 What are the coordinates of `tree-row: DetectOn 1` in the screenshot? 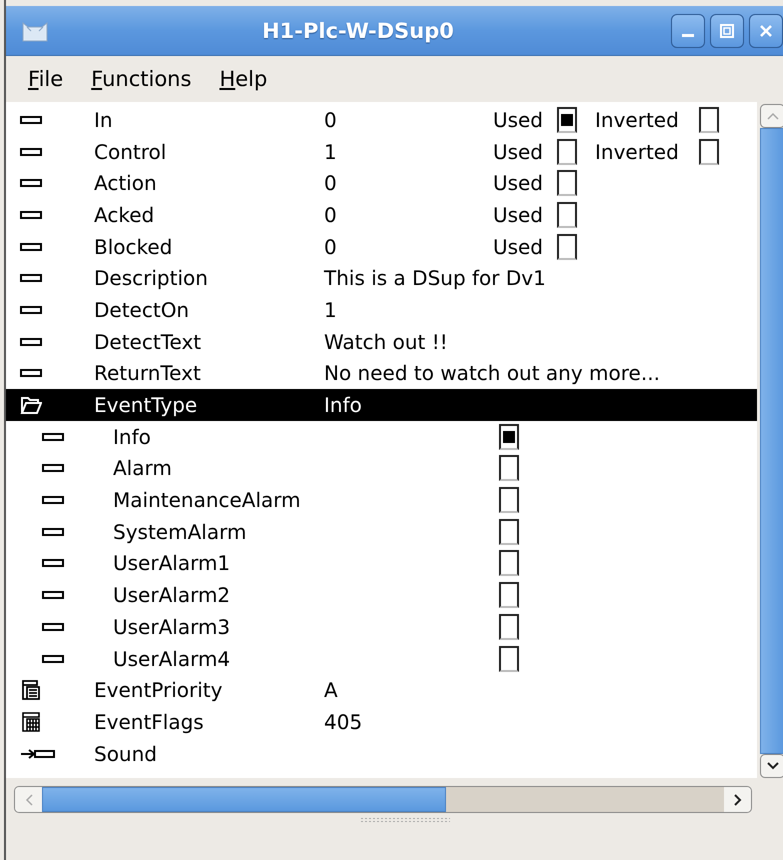 It's located at (381, 310).